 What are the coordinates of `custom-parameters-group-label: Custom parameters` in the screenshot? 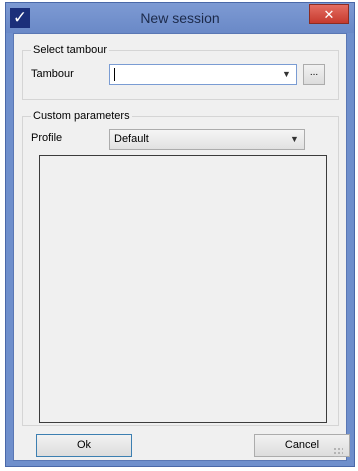 It's located at (81, 116).